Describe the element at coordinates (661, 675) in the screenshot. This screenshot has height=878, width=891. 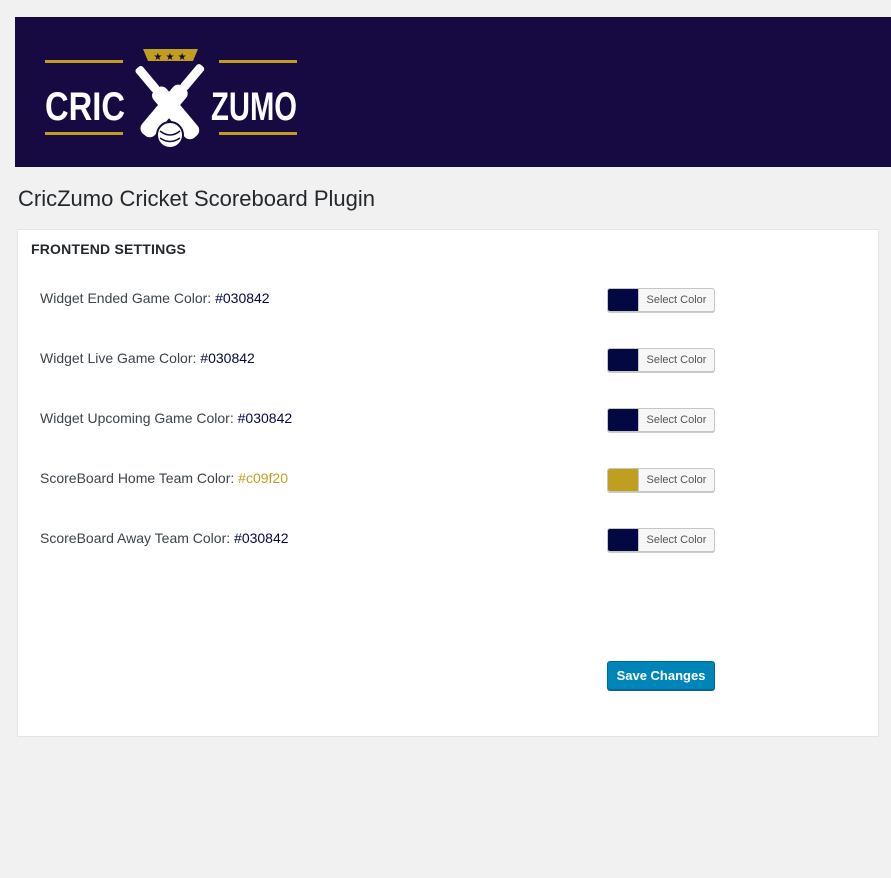
I see `save-changes-button: Save Changes` at that location.